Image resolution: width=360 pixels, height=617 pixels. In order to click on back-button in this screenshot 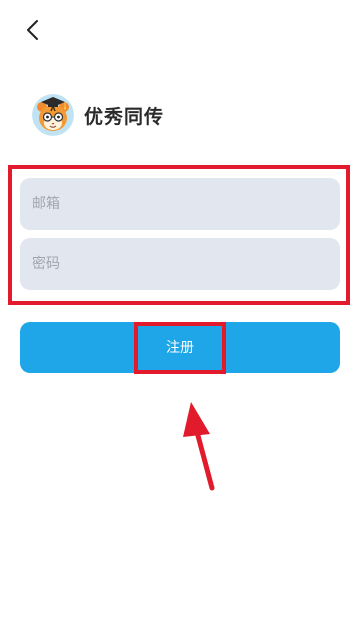, I will do `click(33, 30)`.